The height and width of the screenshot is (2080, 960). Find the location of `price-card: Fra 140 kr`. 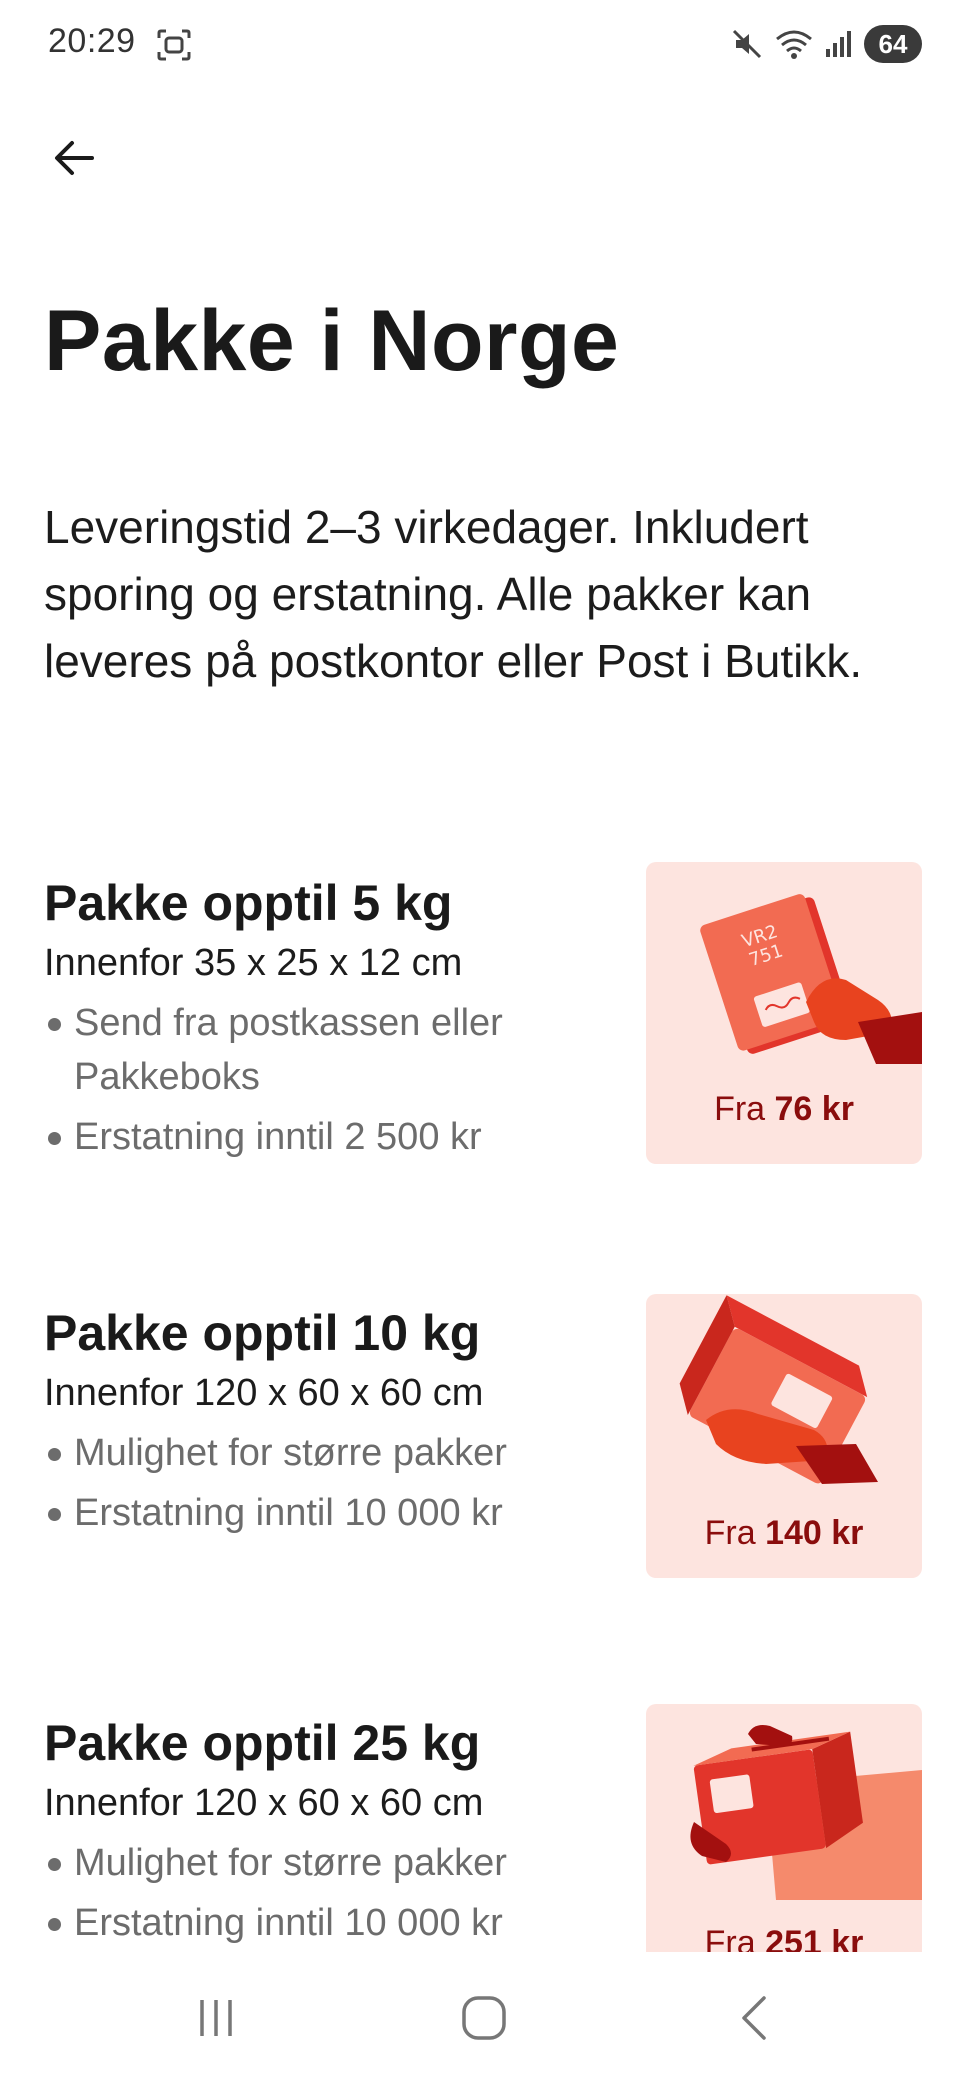

price-card: Fra 140 kr is located at coordinates (784, 1436).